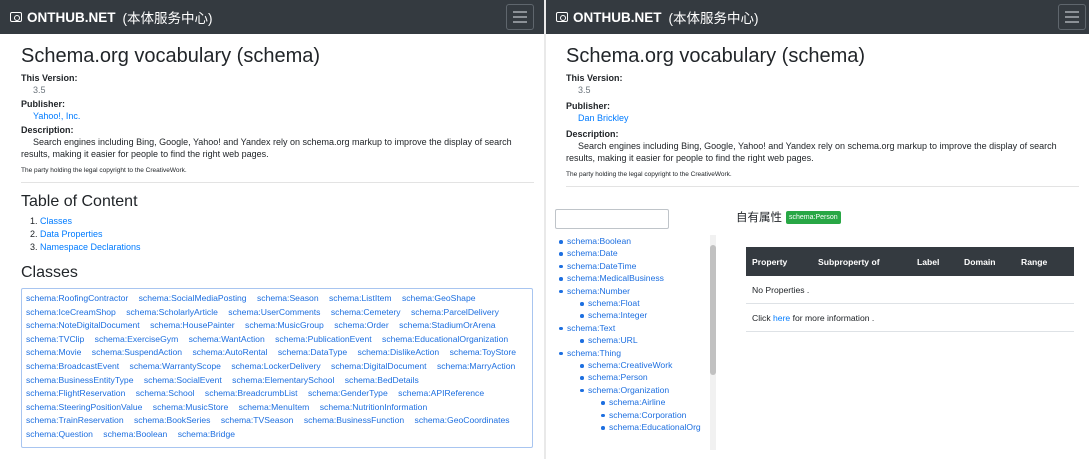 The width and height of the screenshot is (1089, 459). I want to click on class-link: schema:ScholarlyArticle, so click(172, 312).